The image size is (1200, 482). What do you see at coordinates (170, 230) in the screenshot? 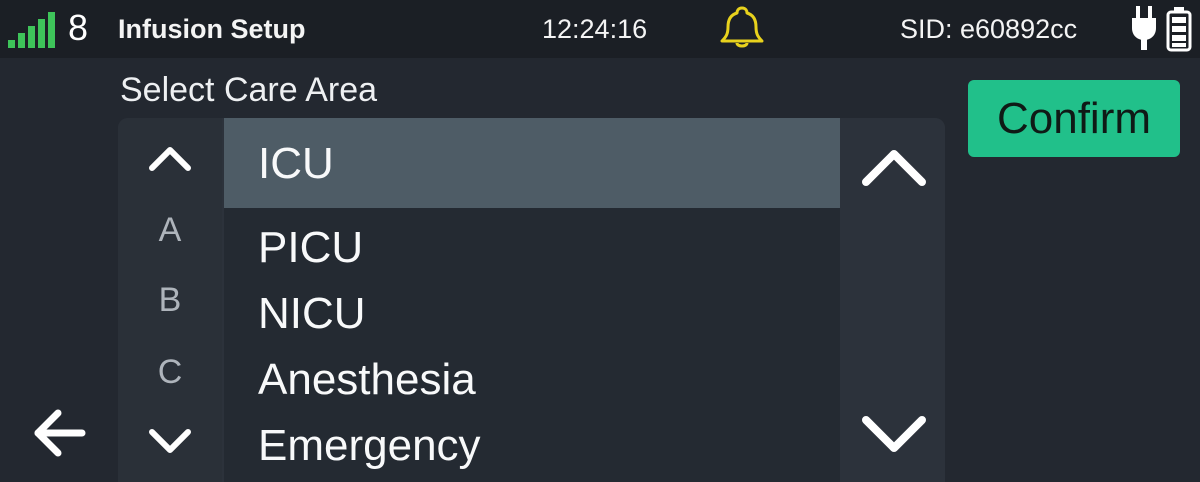
I see `alpha-letter-a: A` at bounding box center [170, 230].